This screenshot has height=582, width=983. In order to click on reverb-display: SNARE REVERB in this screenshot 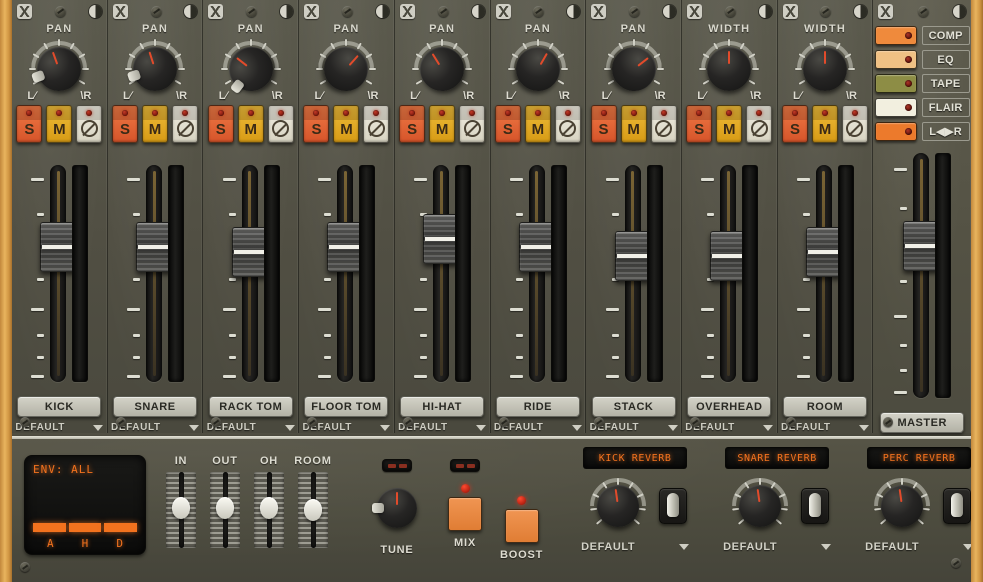, I will do `click(777, 458)`.